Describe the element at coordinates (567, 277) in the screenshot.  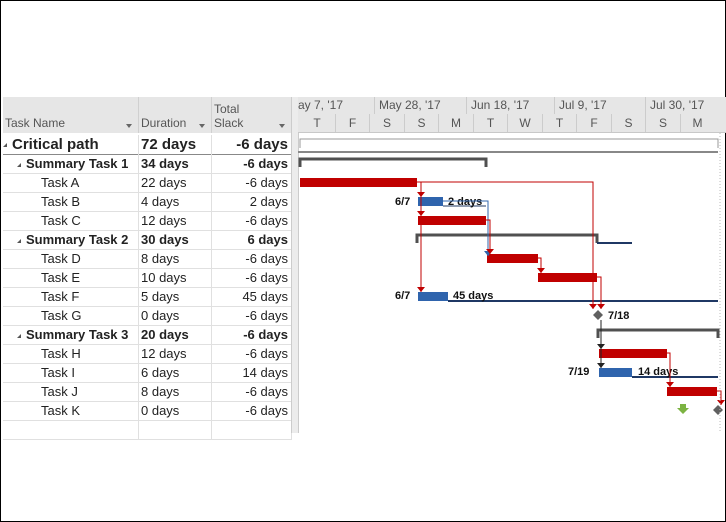
I see `task-e-bar` at that location.